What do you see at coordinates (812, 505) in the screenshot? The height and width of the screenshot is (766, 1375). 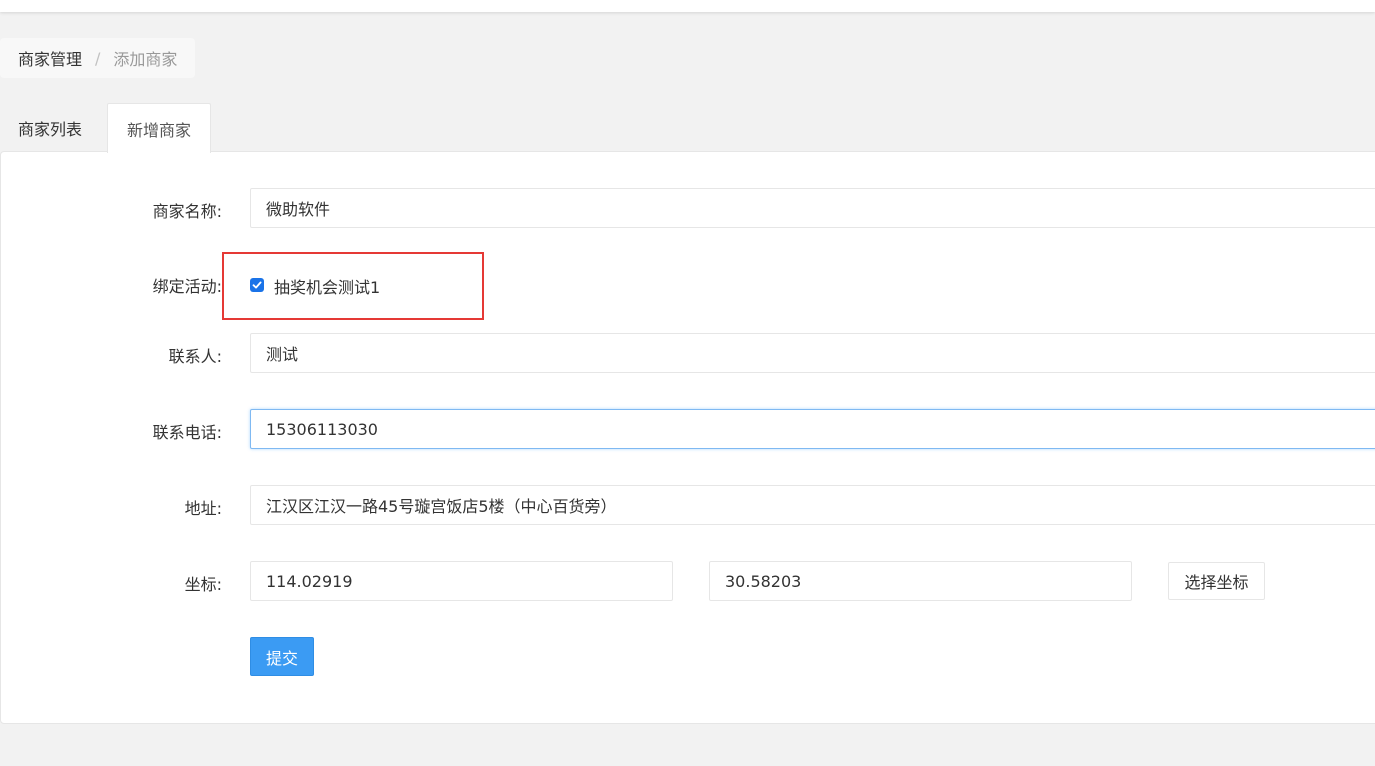 I see `address-input: 江汉区江汉一路45号璇宫饭店5楼（中心百货旁）` at bounding box center [812, 505].